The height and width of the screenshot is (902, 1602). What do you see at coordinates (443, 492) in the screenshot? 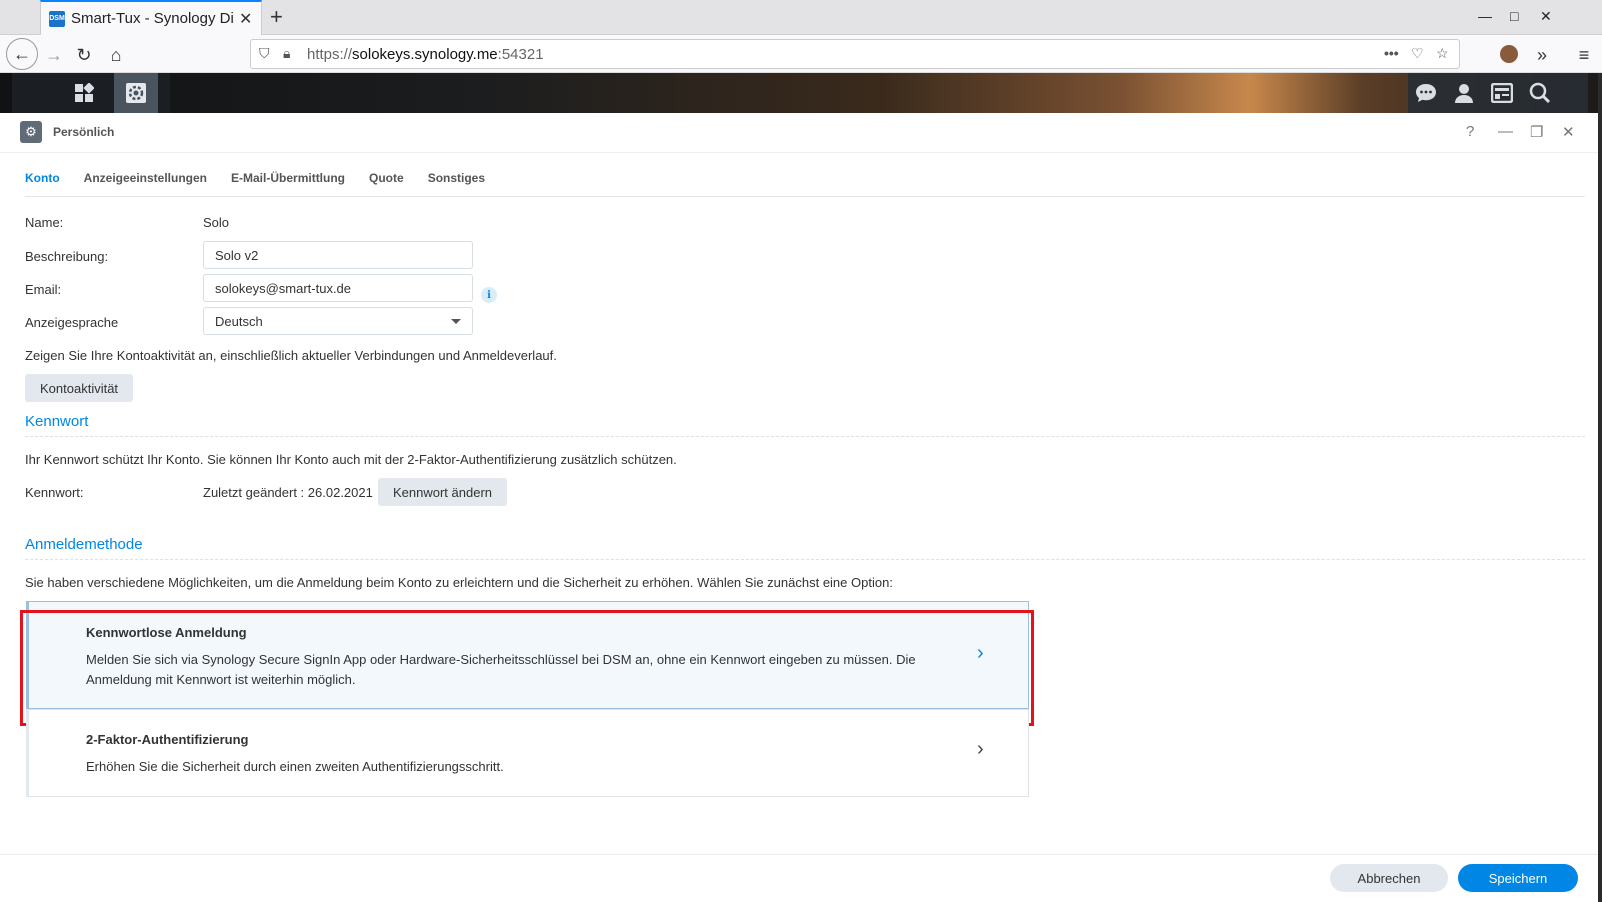
I see `change-password-button: Kennwort ändern` at bounding box center [443, 492].